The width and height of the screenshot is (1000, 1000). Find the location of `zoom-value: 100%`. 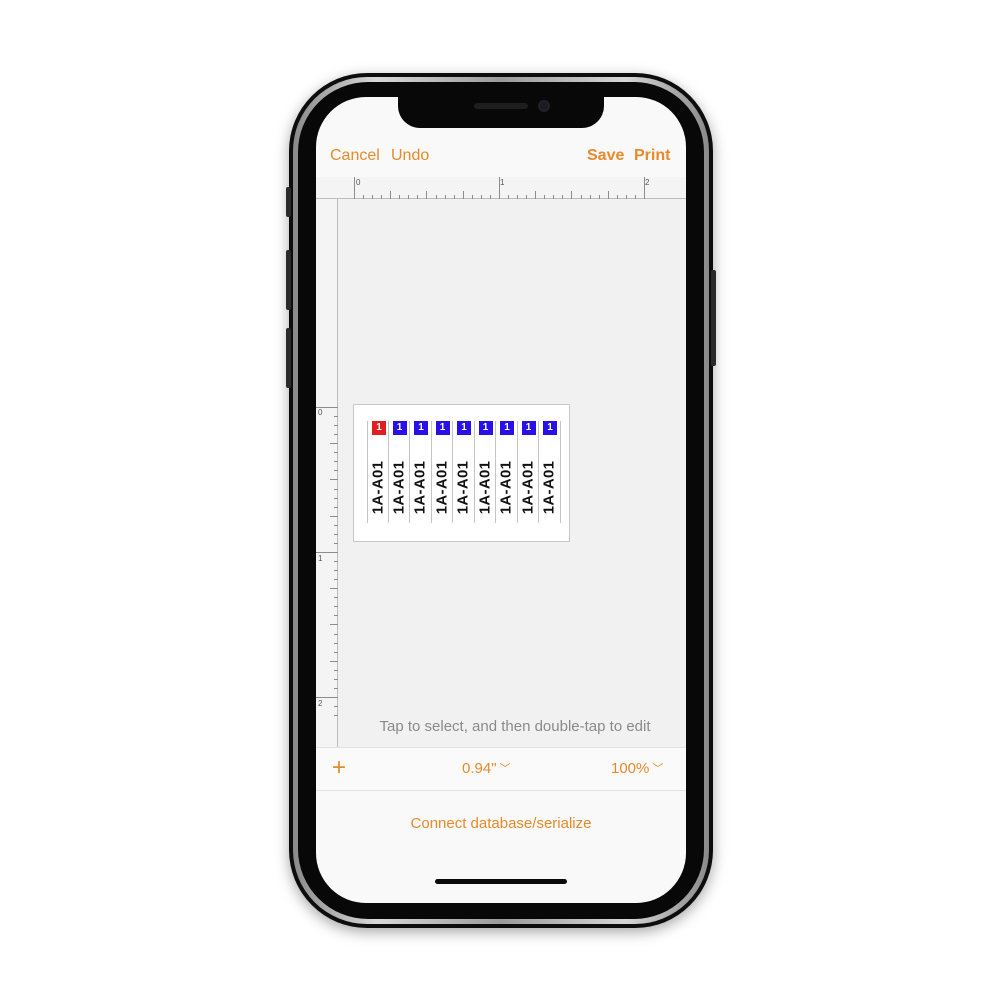

zoom-value: 100% is located at coordinates (630, 768).